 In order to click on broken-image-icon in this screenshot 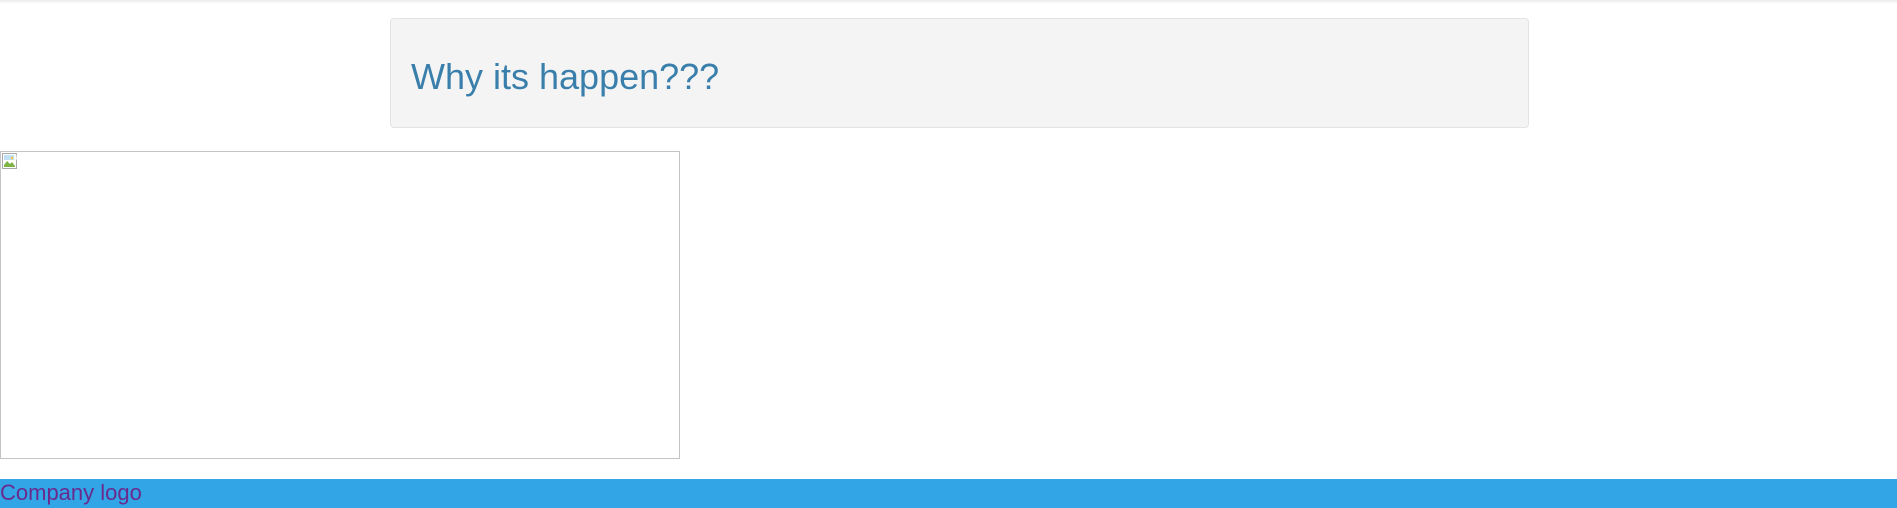, I will do `click(10, 161)`.